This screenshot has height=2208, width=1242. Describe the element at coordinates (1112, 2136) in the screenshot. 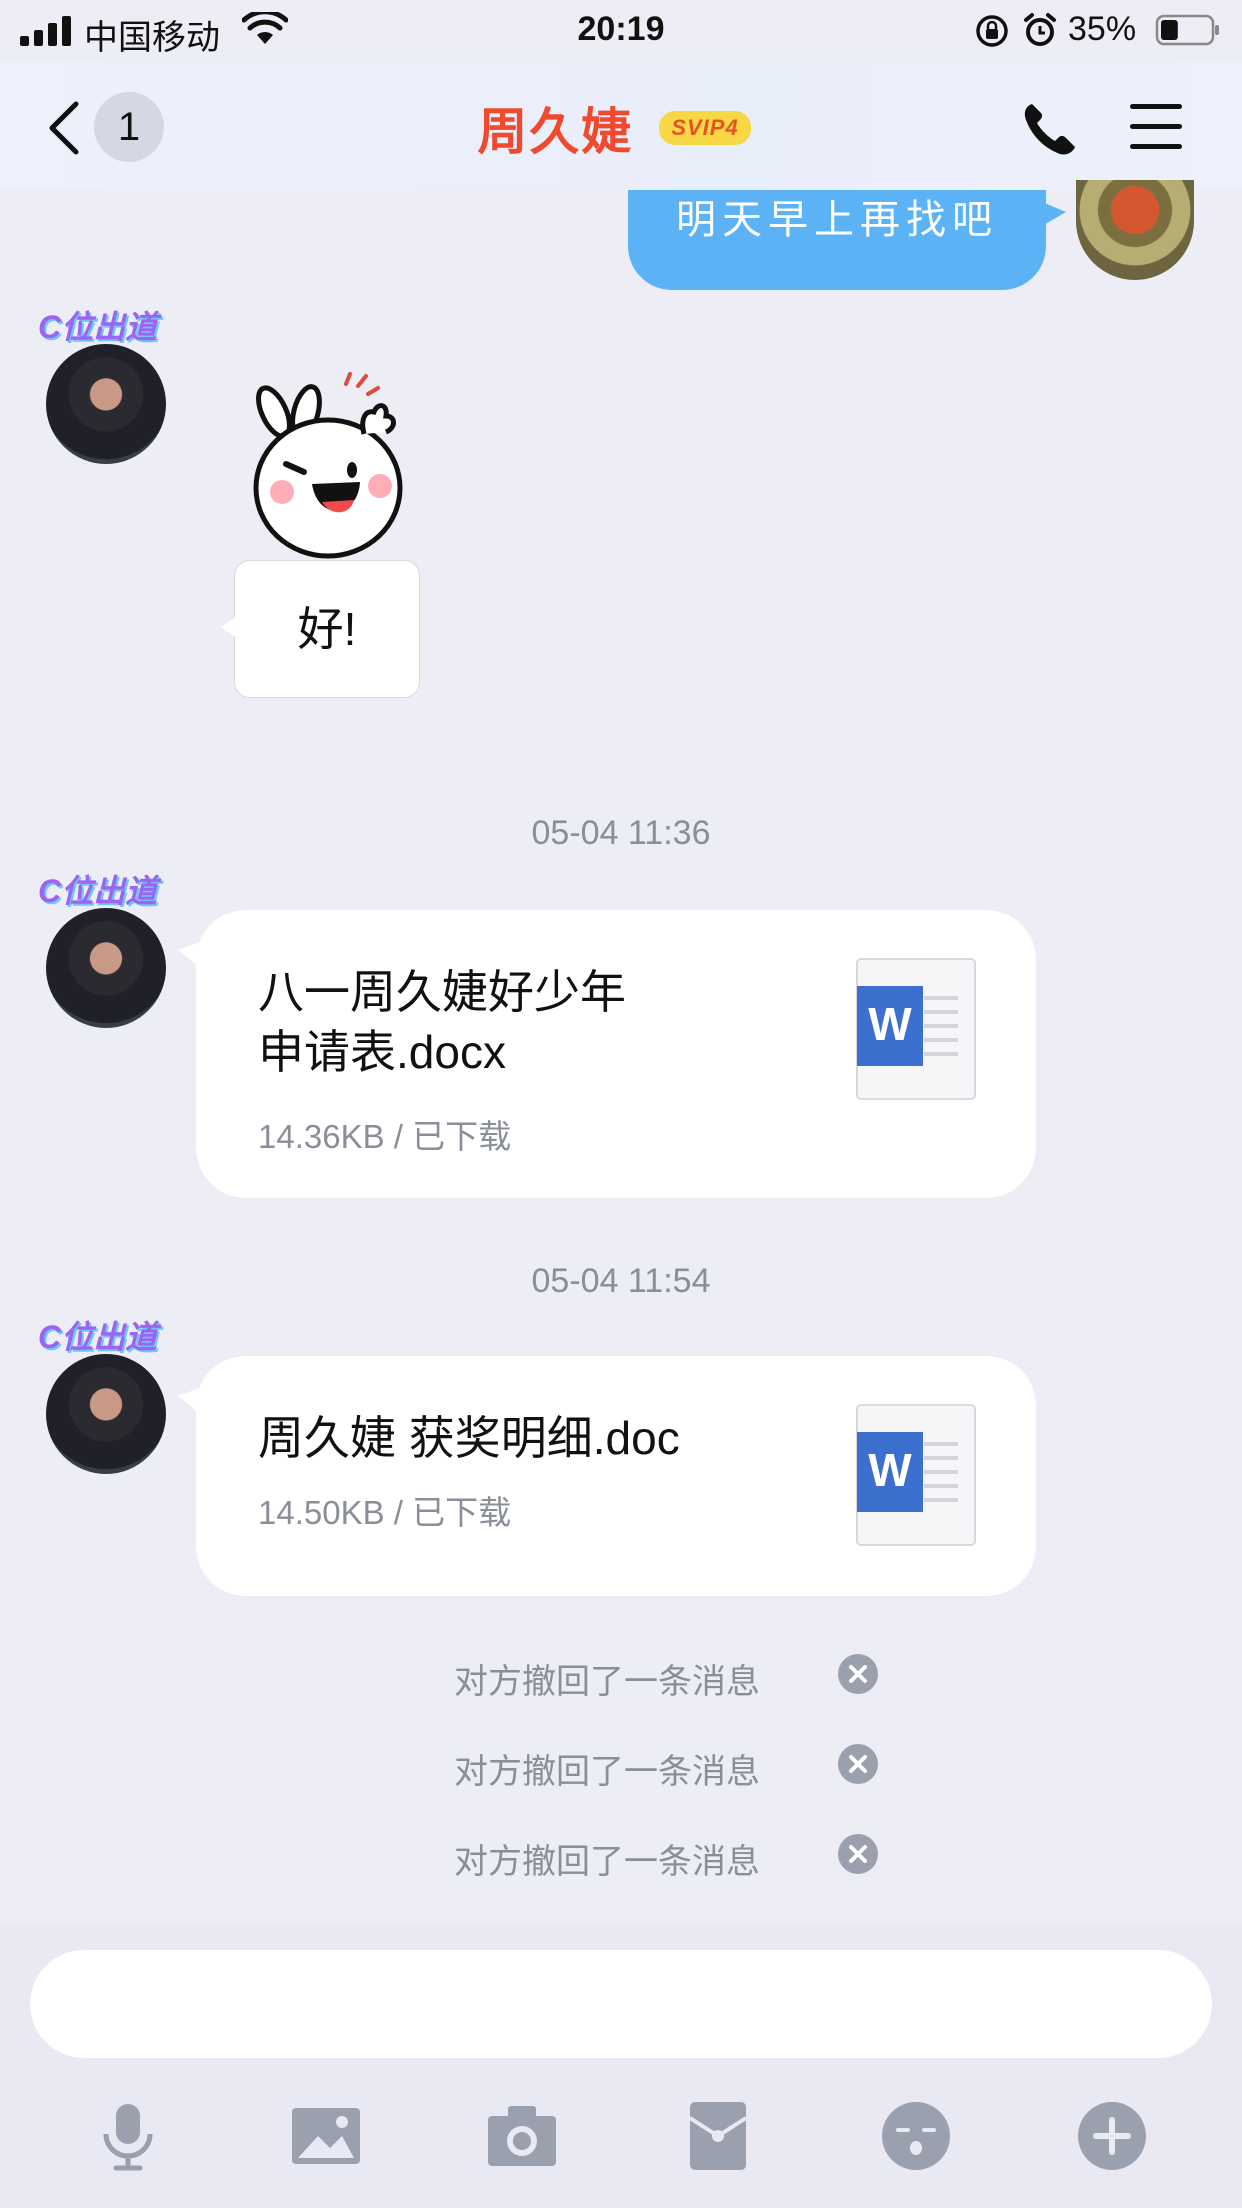

I see `plus-icon` at that location.